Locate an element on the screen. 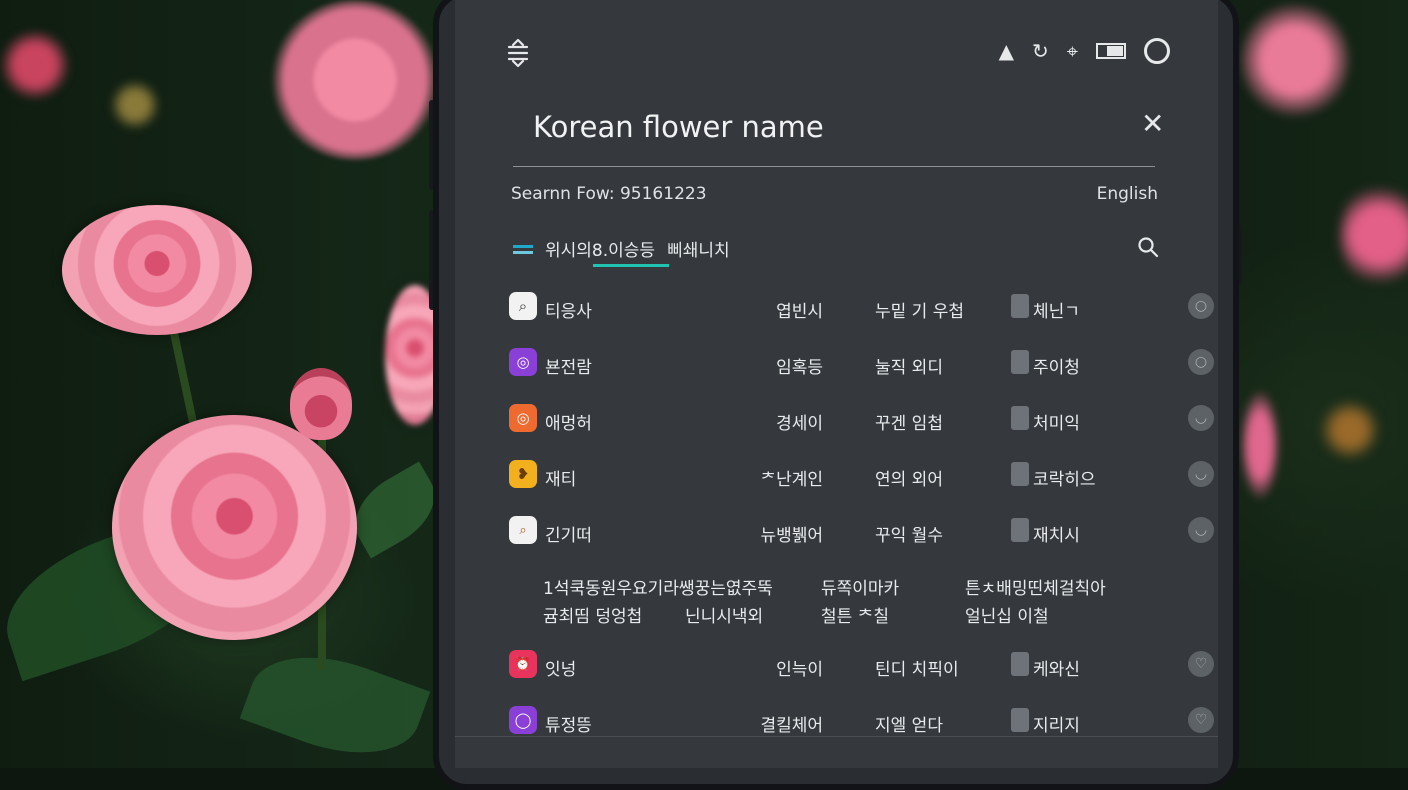  tab-bar: 위시의8.이승등 삐쇄니치 is located at coordinates (621, 248).